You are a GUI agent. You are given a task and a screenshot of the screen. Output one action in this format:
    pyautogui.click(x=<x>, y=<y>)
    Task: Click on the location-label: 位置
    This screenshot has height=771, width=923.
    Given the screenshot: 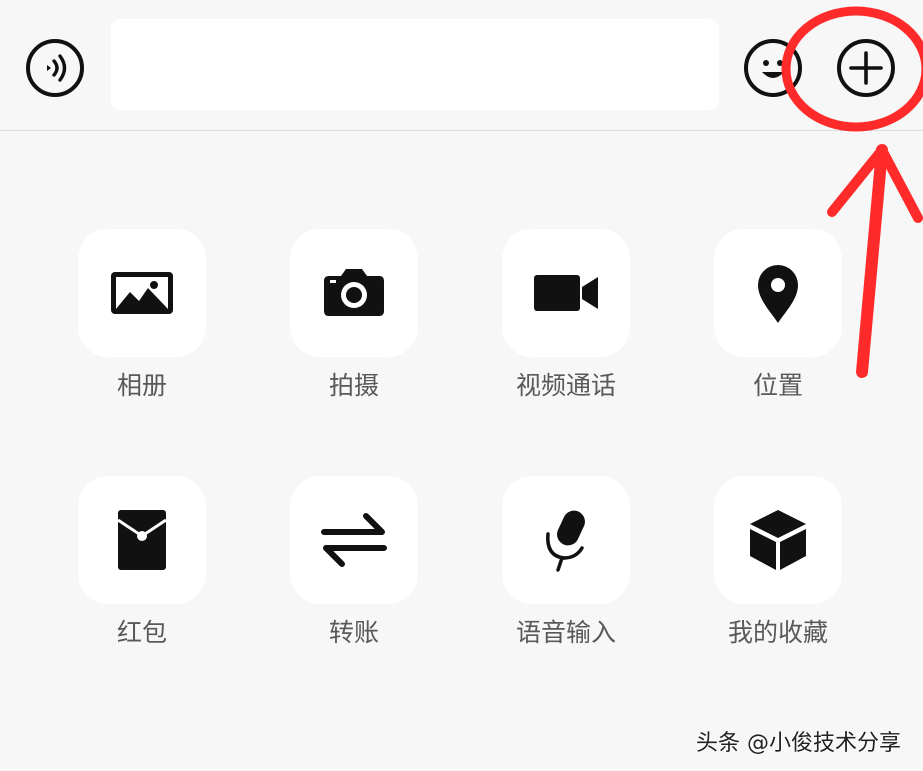 What is the action you would take?
    pyautogui.click(x=777, y=385)
    